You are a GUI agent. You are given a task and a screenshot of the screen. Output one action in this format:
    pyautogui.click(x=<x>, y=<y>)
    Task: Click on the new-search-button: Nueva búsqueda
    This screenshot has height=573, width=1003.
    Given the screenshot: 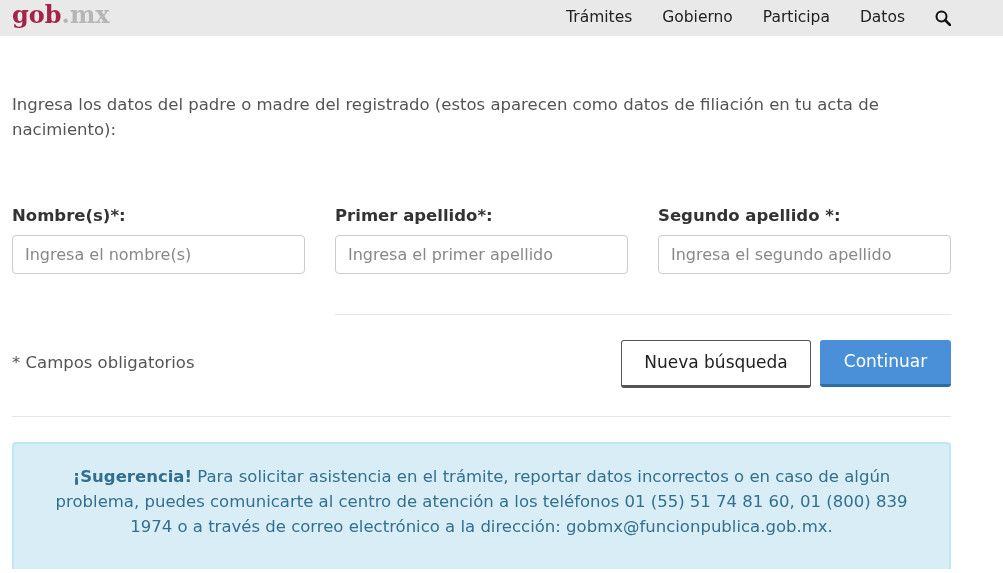 What is the action you would take?
    pyautogui.click(x=716, y=363)
    